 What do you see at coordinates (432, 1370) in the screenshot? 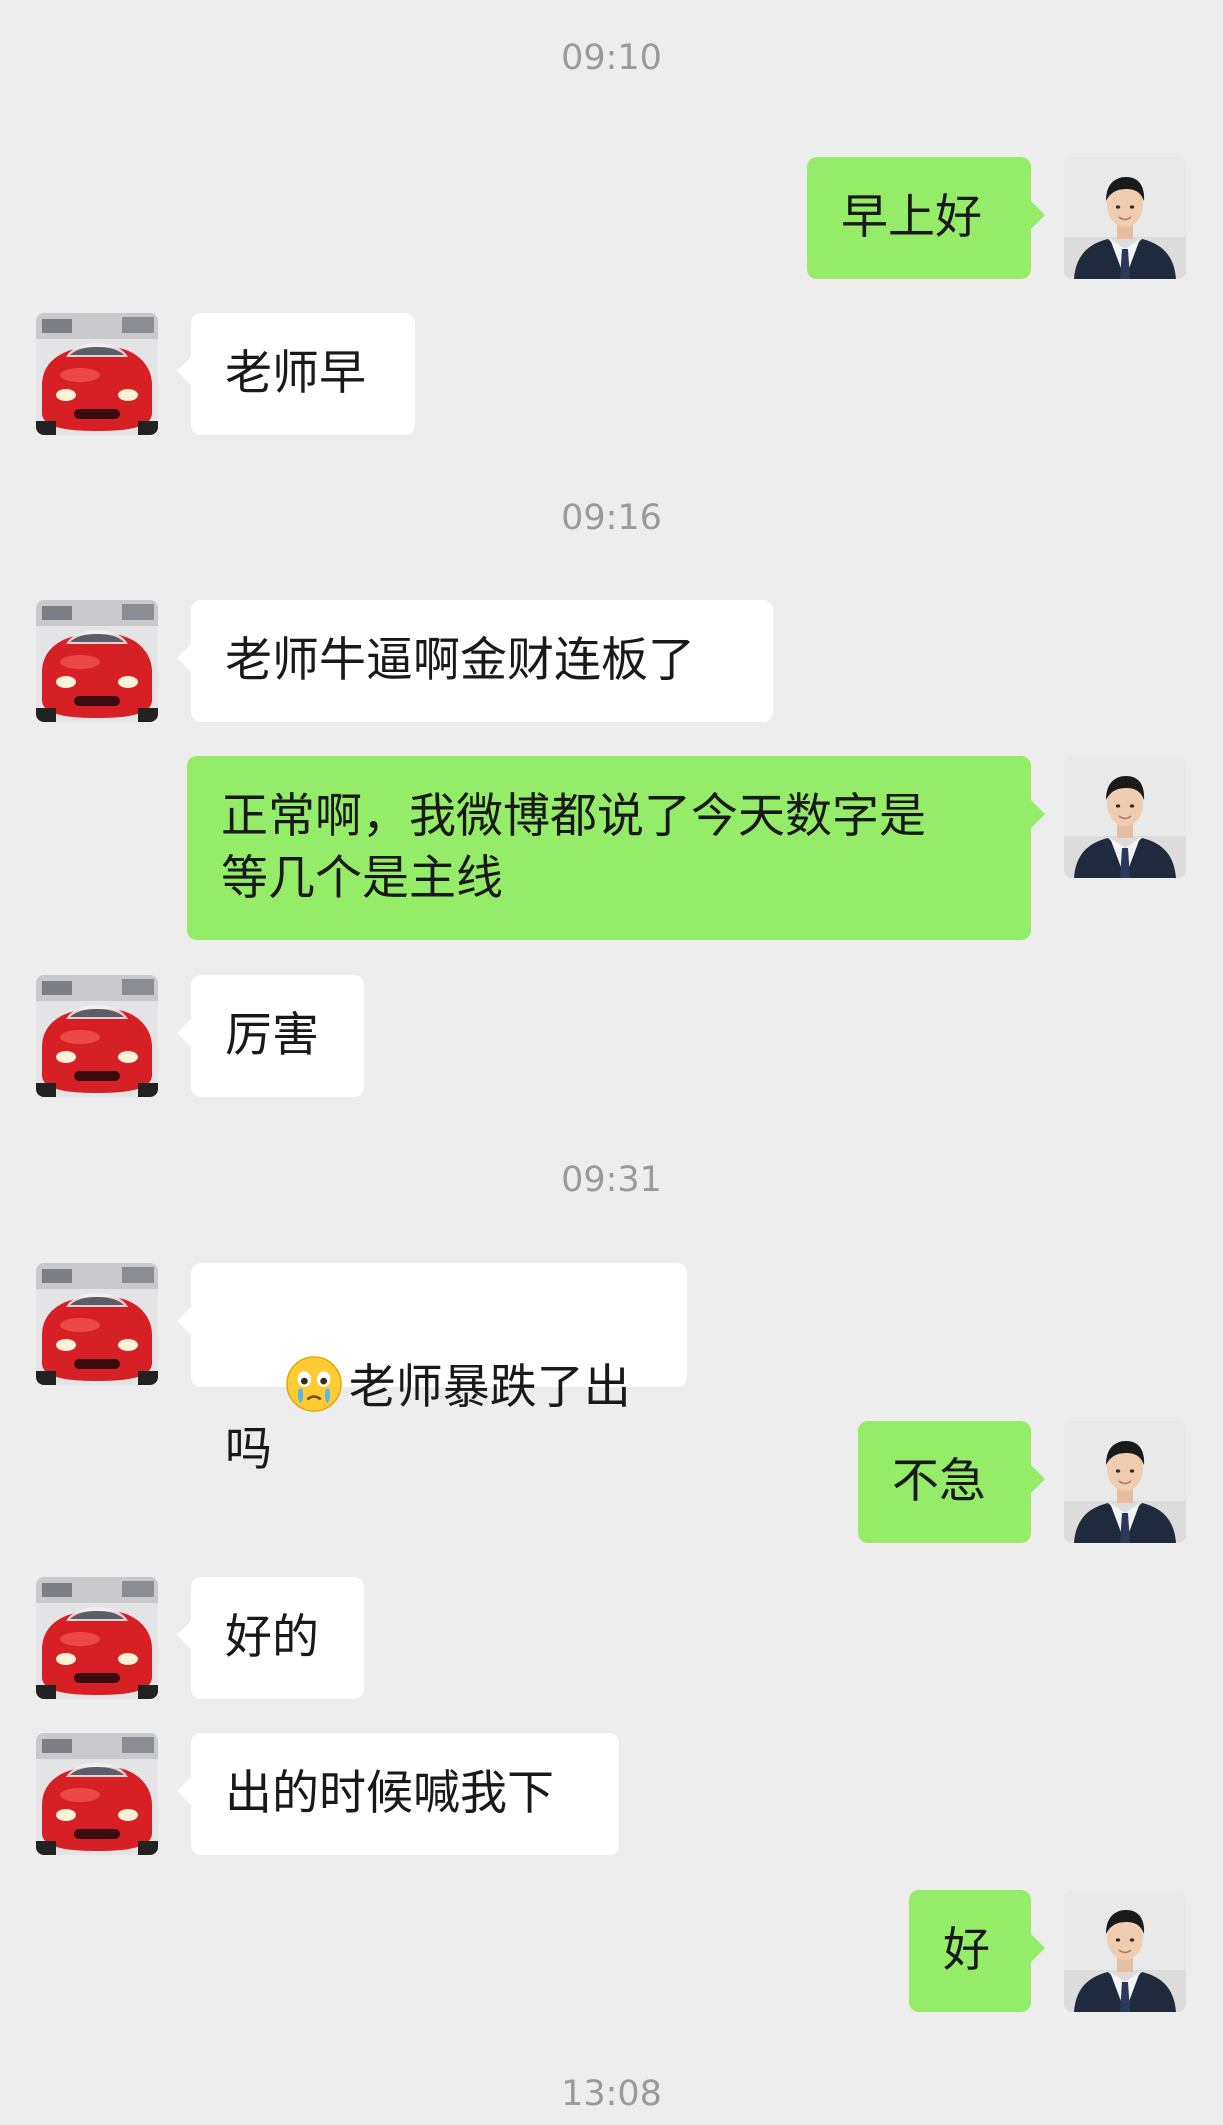
I see `received-message-bubble: 老师暴跌了出吗` at bounding box center [432, 1370].